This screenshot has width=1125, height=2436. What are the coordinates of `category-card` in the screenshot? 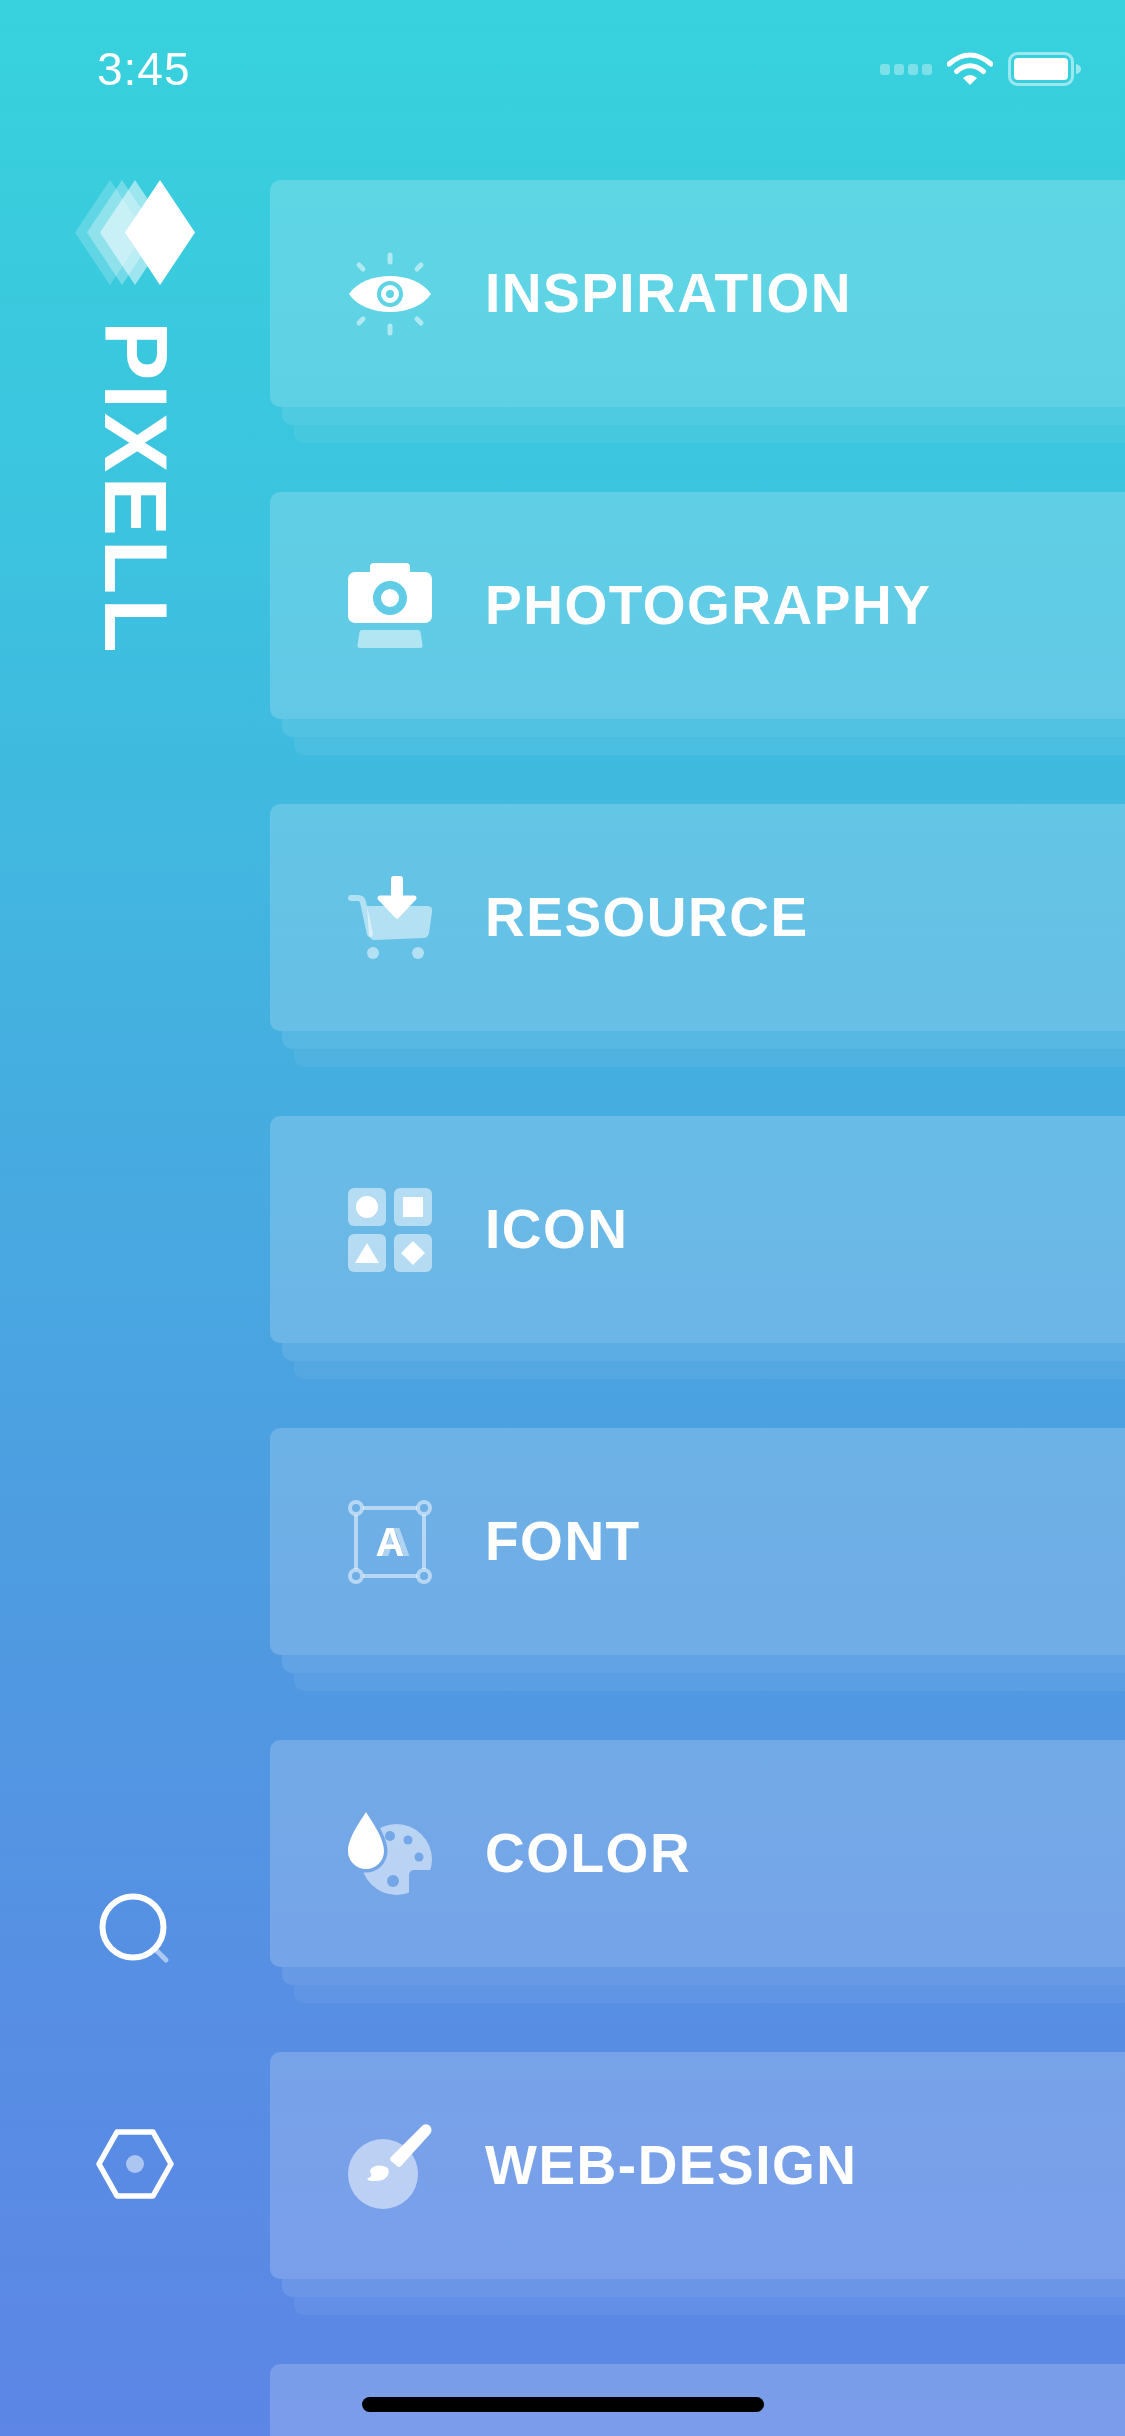 It's located at (697, 2400).